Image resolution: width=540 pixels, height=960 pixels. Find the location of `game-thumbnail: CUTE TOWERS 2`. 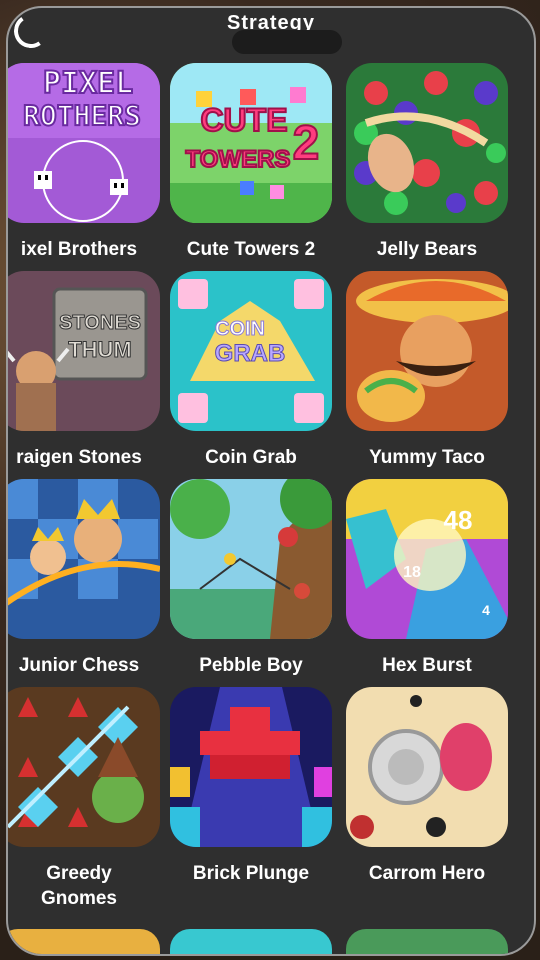

game-thumbnail: CUTE TOWERS 2 is located at coordinates (251, 143).